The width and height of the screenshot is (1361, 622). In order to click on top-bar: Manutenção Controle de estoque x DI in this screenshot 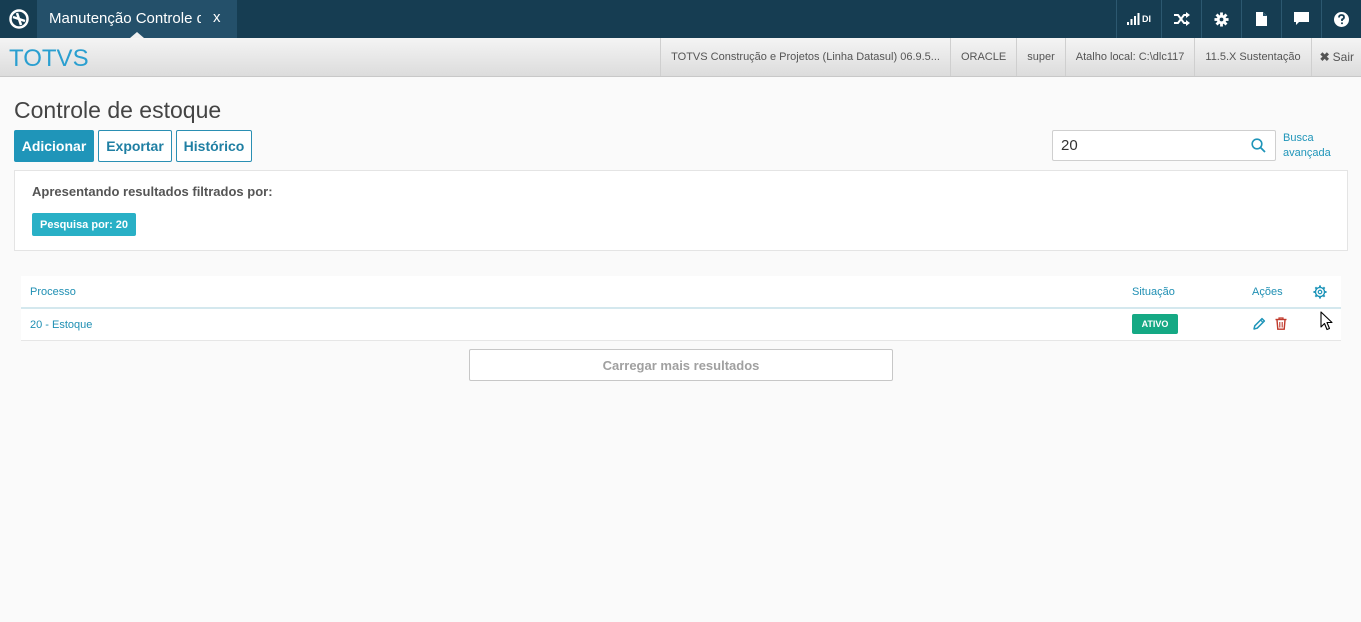, I will do `click(680, 19)`.